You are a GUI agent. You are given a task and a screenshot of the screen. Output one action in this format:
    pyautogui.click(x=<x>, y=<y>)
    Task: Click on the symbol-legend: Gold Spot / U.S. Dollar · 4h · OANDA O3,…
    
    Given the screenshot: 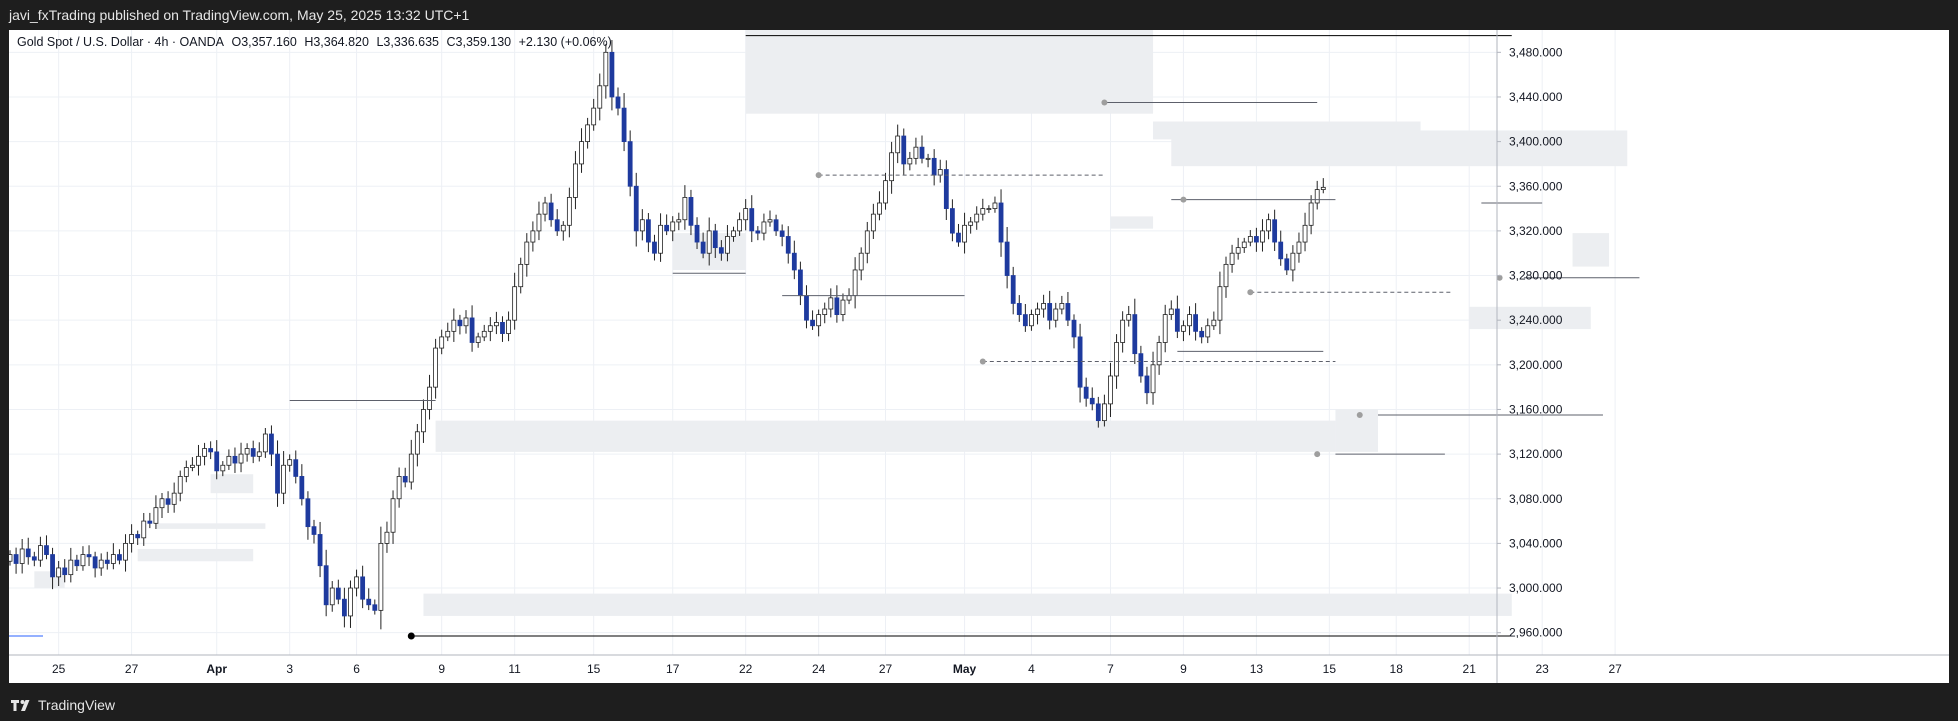 What is the action you would take?
    pyautogui.click(x=316, y=42)
    